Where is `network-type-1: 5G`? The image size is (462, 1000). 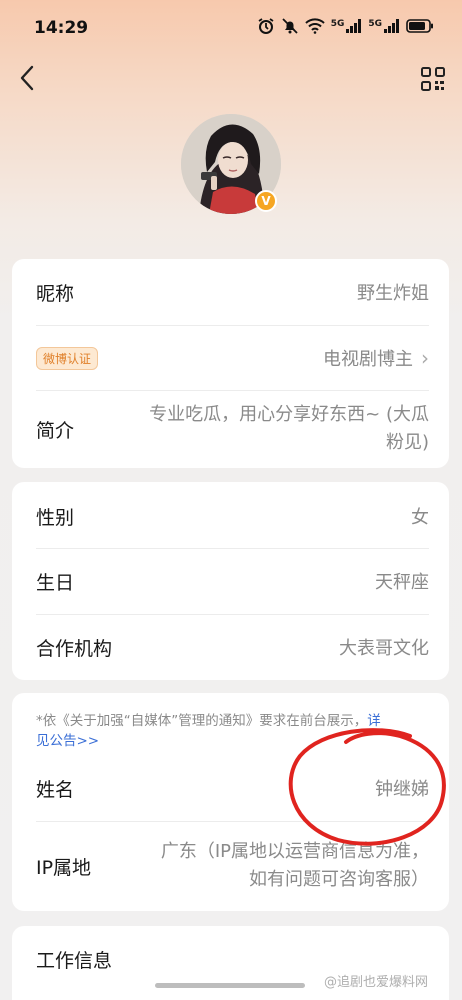
network-type-1: 5G is located at coordinates (337, 24).